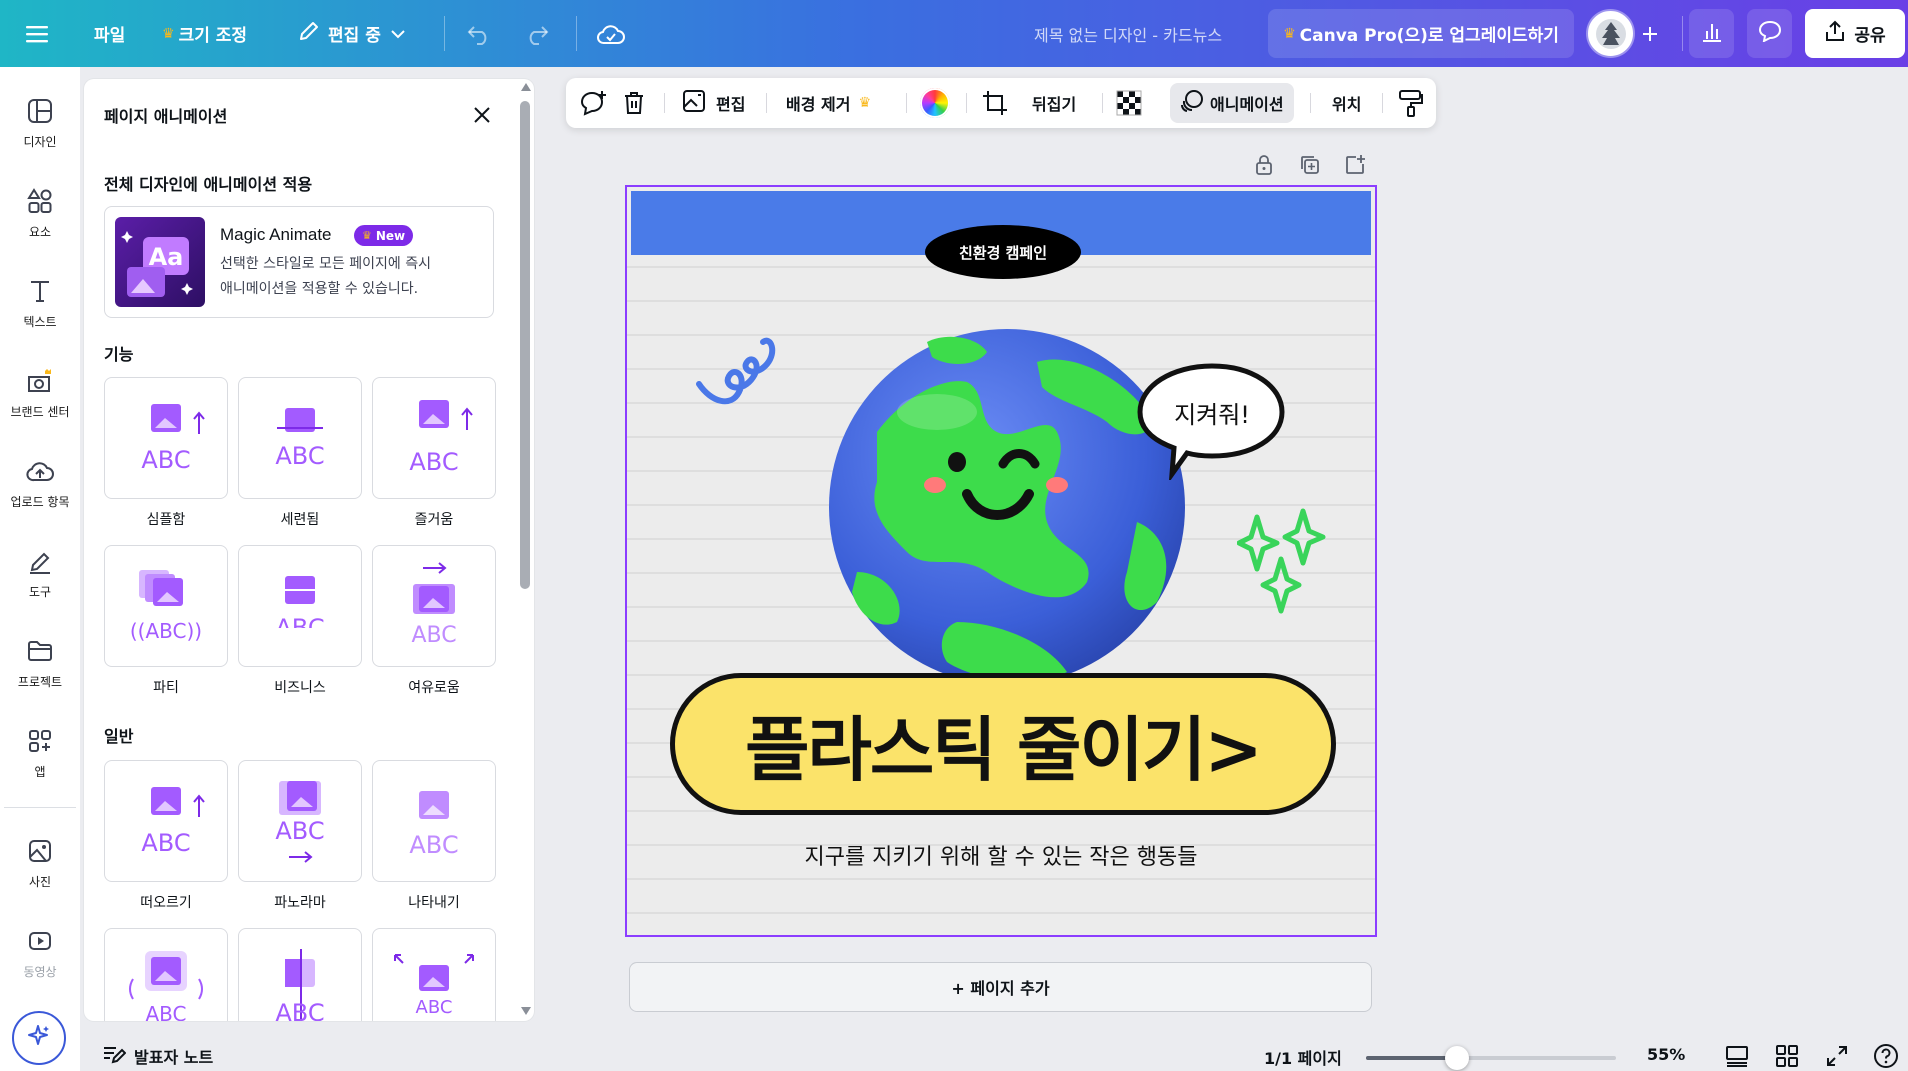 The width and height of the screenshot is (1908, 1071). I want to click on pan-preview-icon: ABC, so click(300, 822).